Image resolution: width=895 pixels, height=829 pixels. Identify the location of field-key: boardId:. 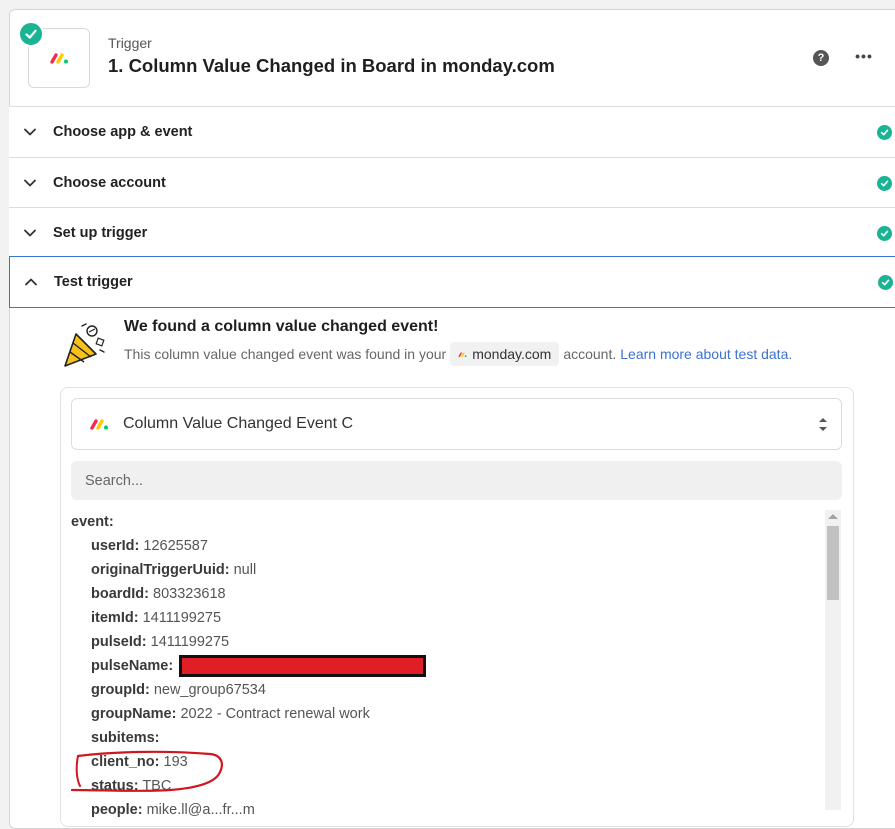
(120, 594).